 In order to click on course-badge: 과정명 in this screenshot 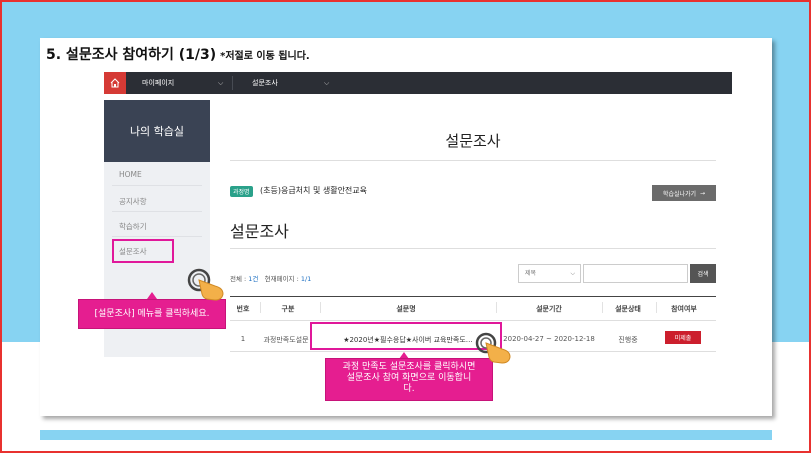, I will do `click(241, 191)`.